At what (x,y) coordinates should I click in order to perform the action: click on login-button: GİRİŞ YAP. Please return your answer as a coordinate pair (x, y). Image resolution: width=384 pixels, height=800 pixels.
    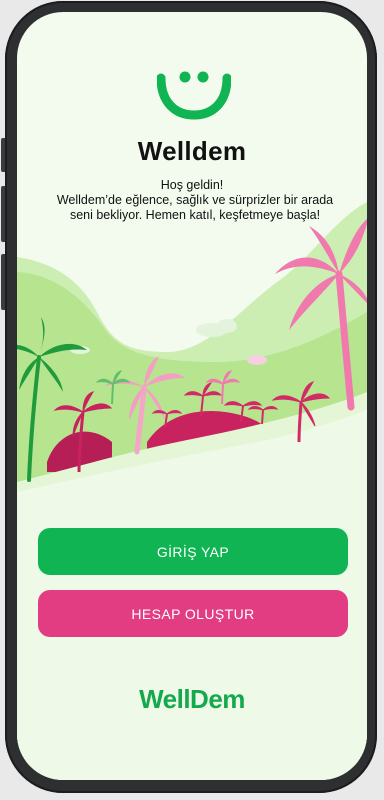
    Looking at the image, I should click on (193, 551).